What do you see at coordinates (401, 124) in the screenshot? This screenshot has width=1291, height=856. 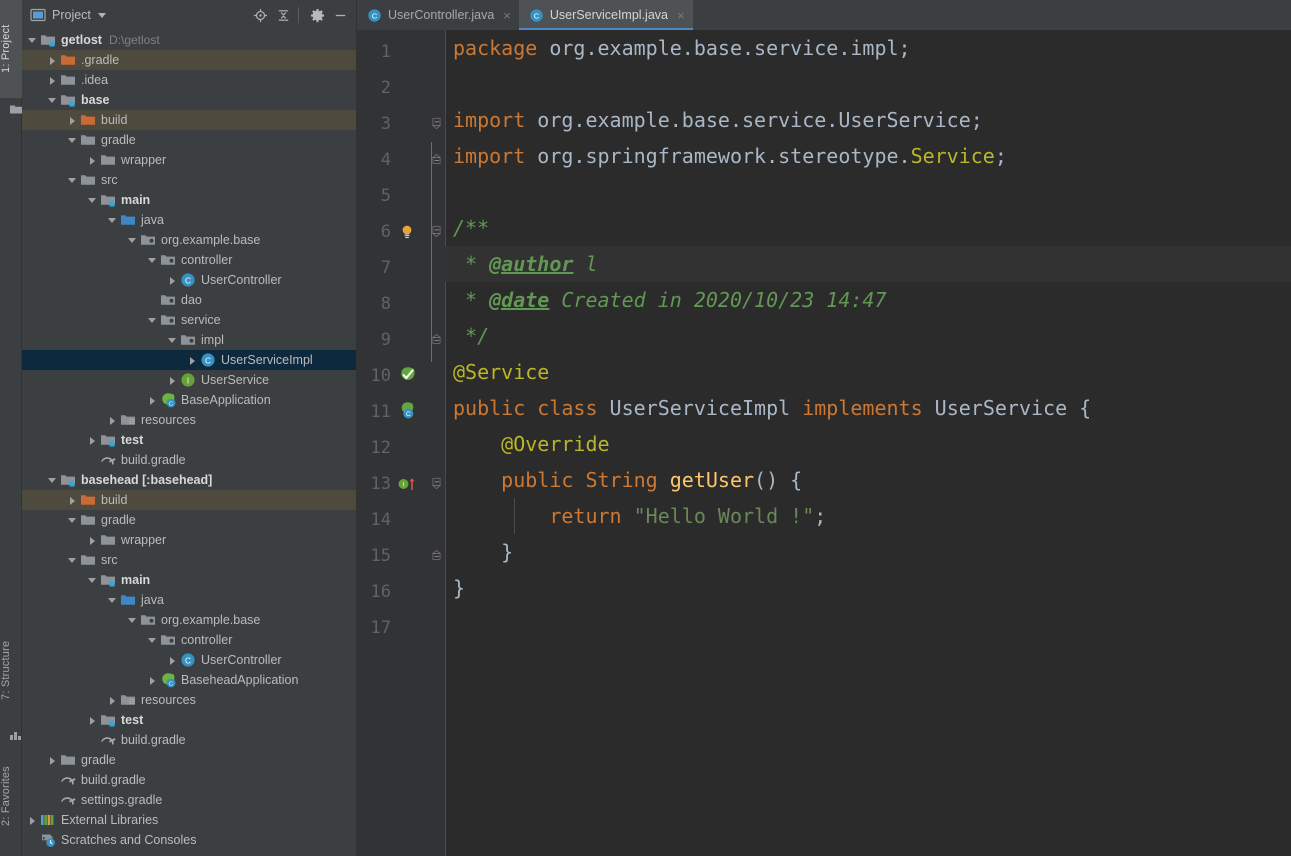 I see `gutter-line: 3` at bounding box center [401, 124].